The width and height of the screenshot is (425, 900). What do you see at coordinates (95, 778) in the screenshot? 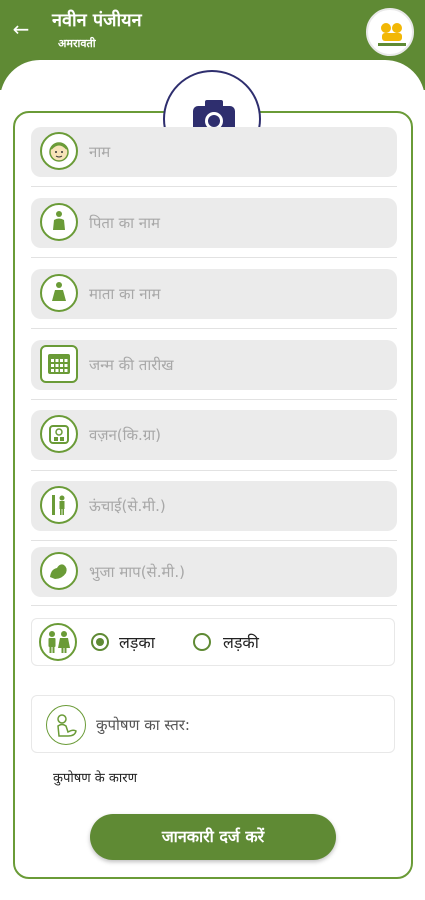
I see `malnutrition-reason-label: कुपोषण के कारण` at bounding box center [95, 778].